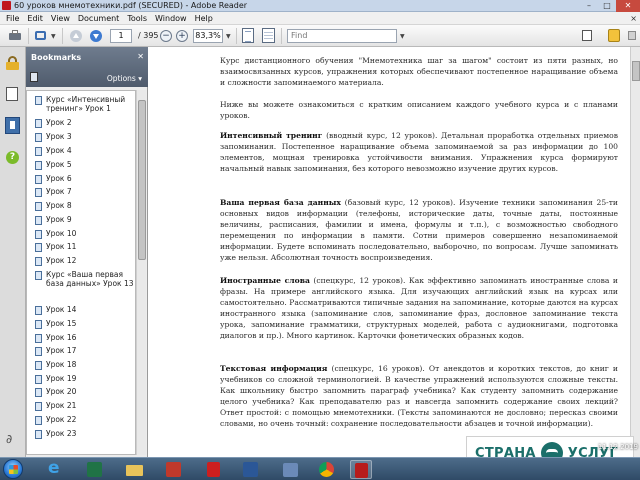 This screenshot has width=640, height=480. What do you see at coordinates (124, 78) in the screenshot?
I see `options-menu: Options ▾` at bounding box center [124, 78].